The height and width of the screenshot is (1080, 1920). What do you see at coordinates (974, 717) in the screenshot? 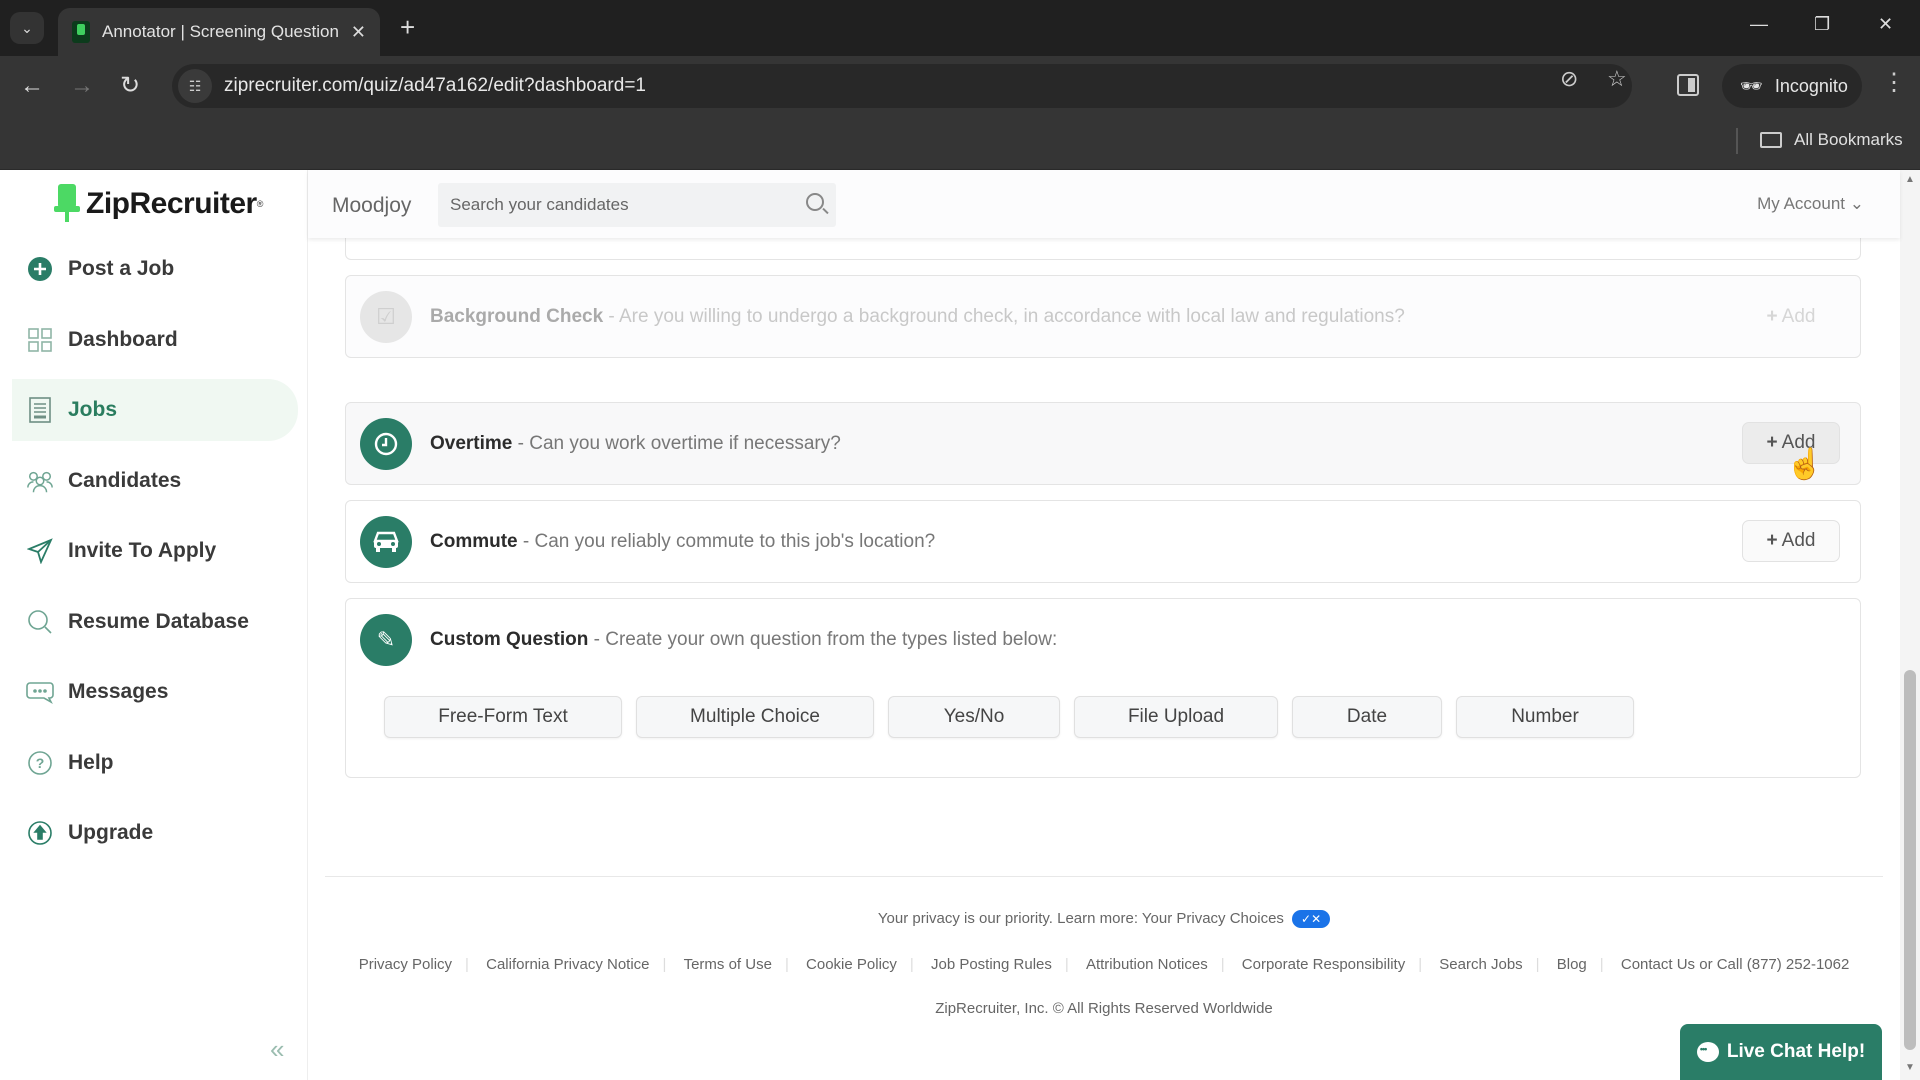
I see `type-yes-no-button: Yes/No` at bounding box center [974, 717].